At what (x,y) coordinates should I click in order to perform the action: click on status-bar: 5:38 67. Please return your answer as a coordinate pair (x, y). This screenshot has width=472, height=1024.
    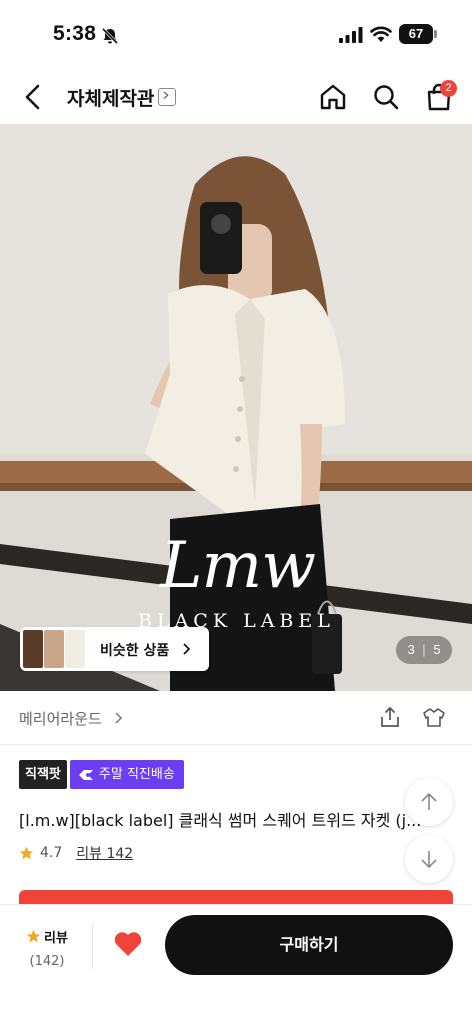
    Looking at the image, I should click on (236, 35).